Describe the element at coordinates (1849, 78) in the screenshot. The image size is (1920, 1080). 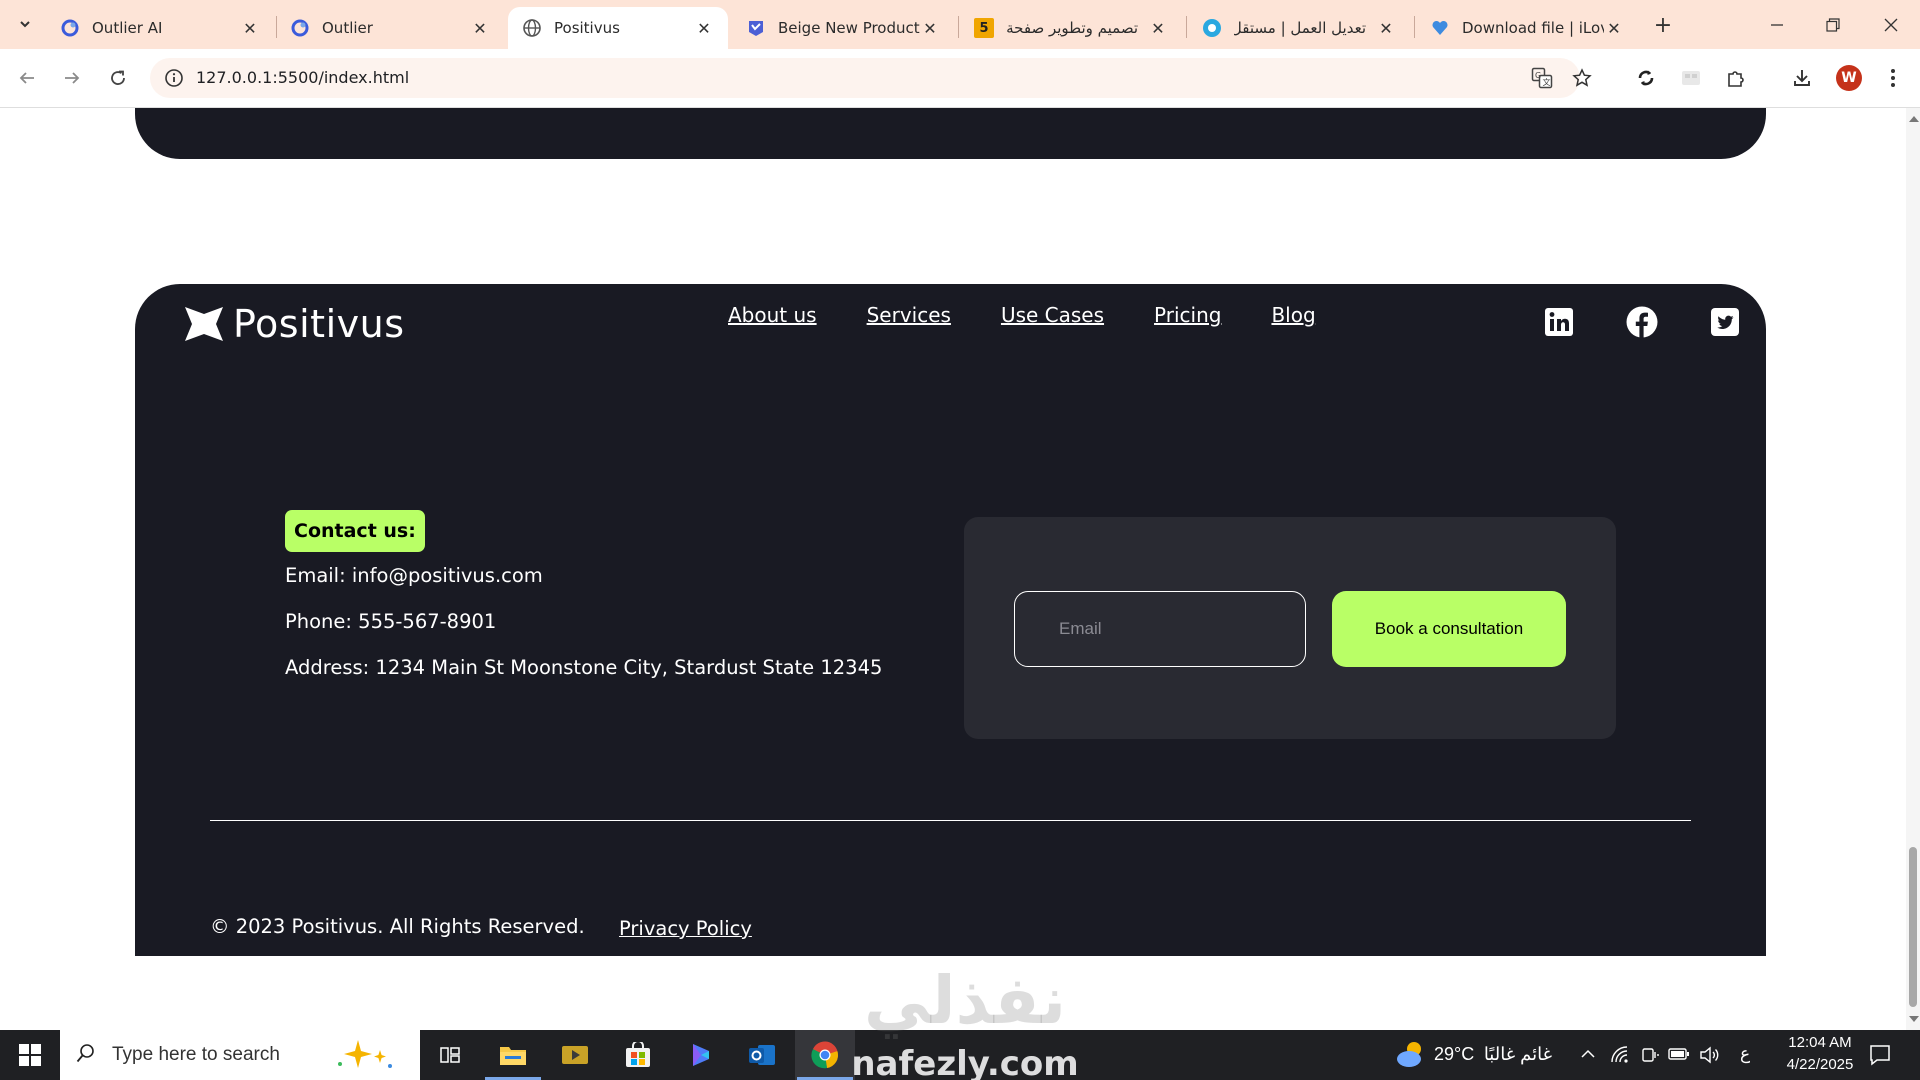
I see `profile-avatar: W` at that location.